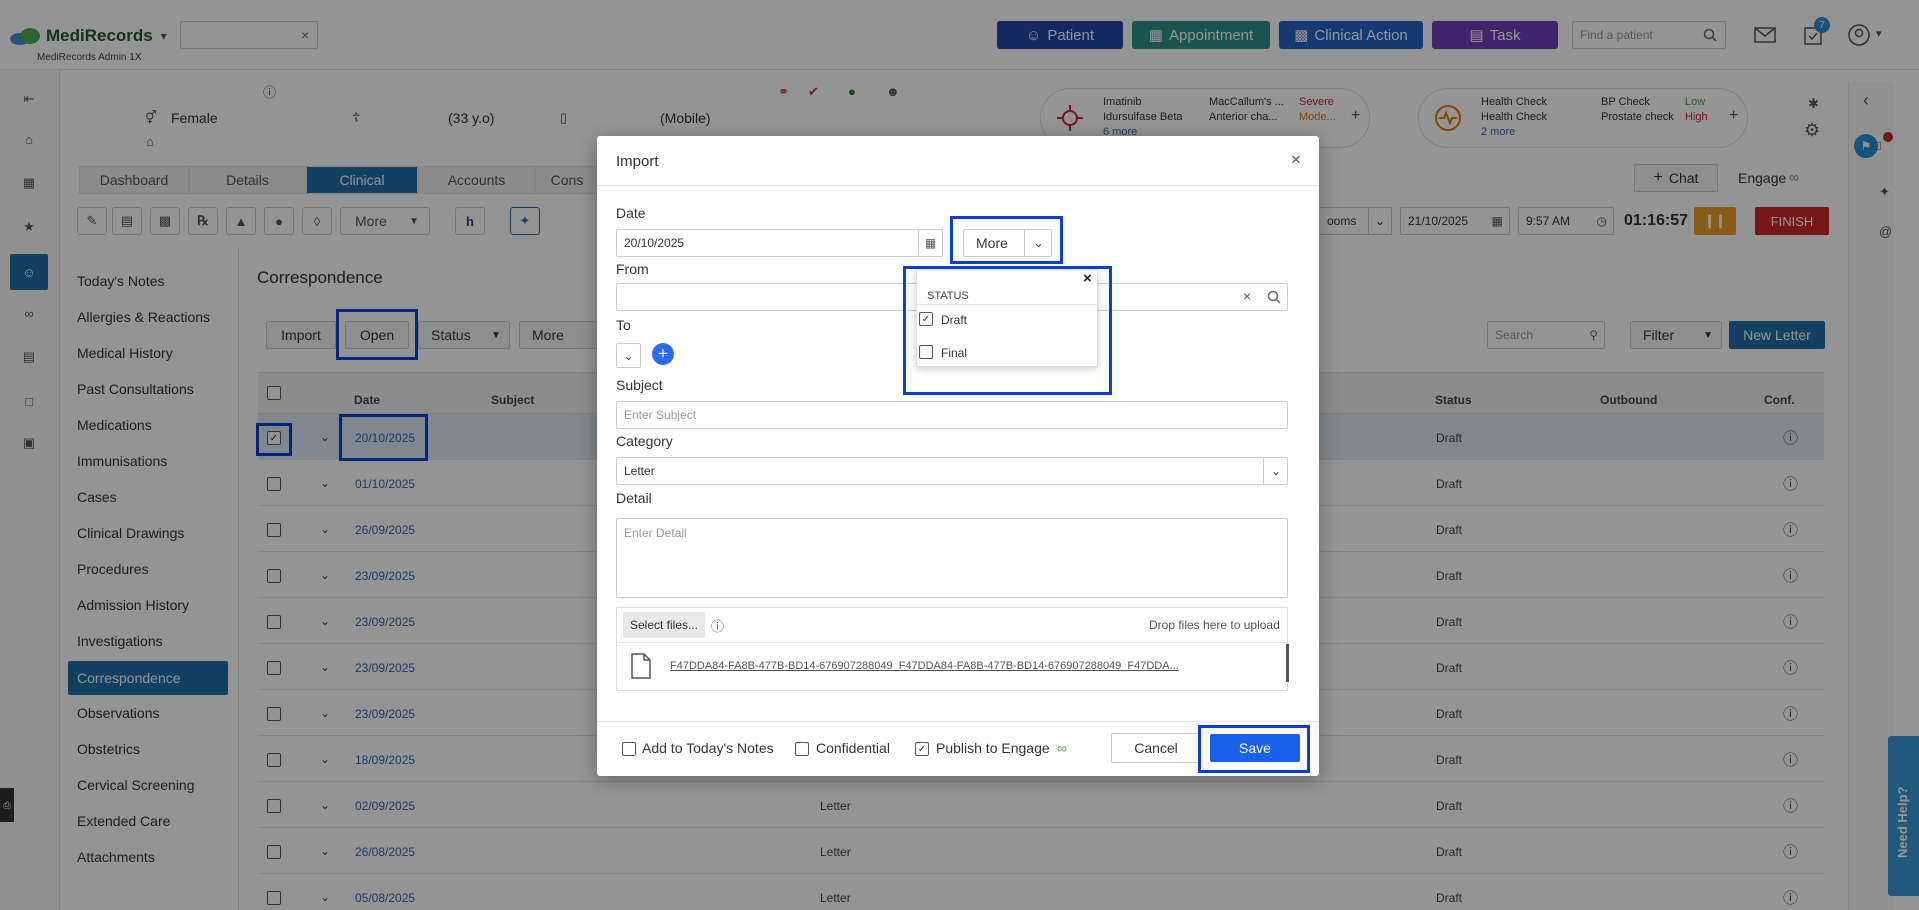 The width and height of the screenshot is (1919, 910). Describe the element at coordinates (634, 498) in the screenshot. I see `detail-label: Detail` at that location.